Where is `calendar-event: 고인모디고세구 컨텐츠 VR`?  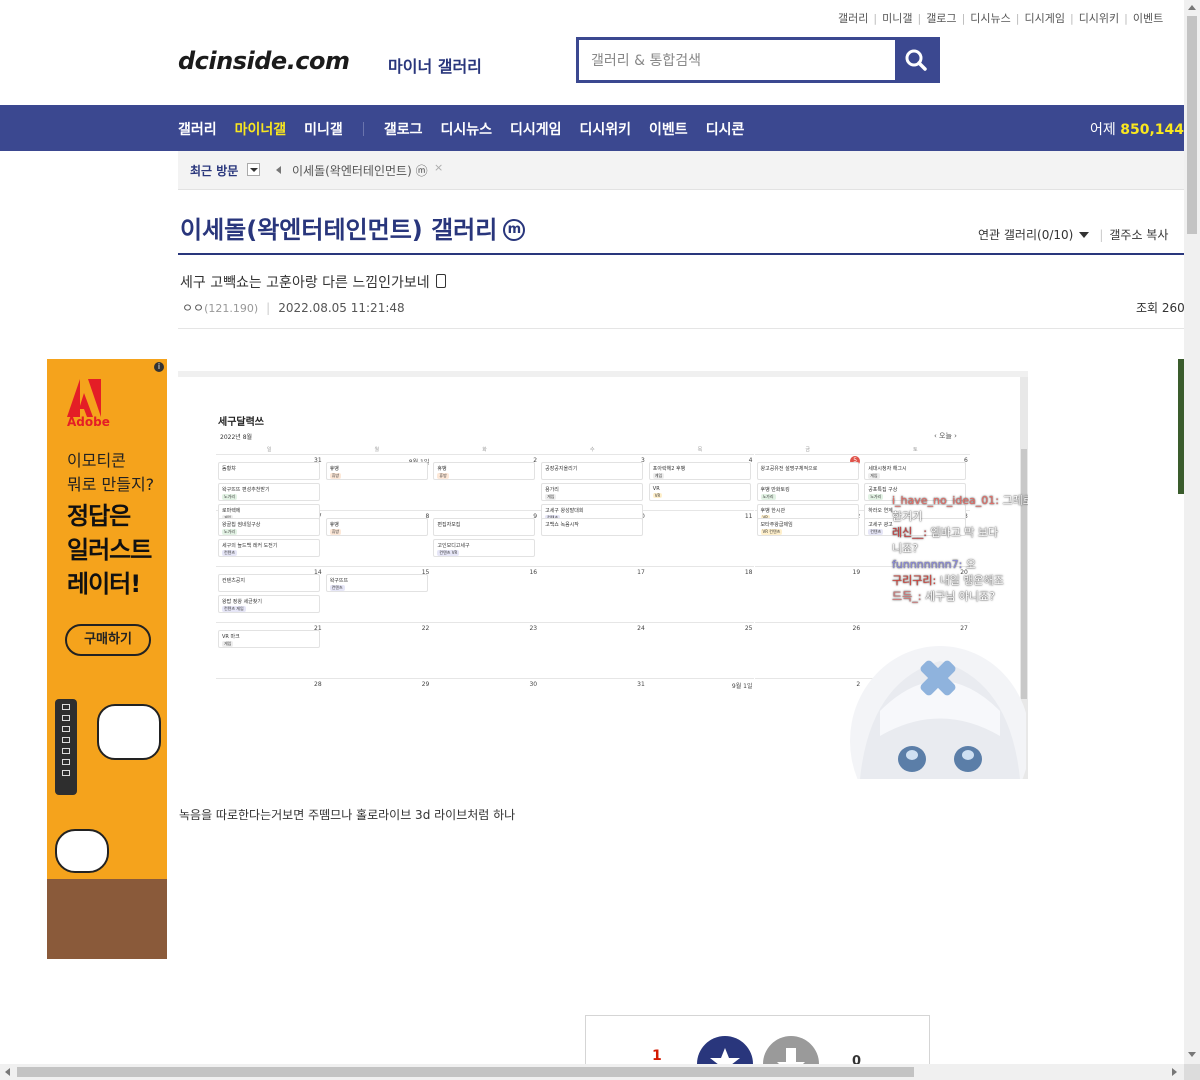 calendar-event: 고인모디고세구 컨텐츠 VR is located at coordinates (484, 548).